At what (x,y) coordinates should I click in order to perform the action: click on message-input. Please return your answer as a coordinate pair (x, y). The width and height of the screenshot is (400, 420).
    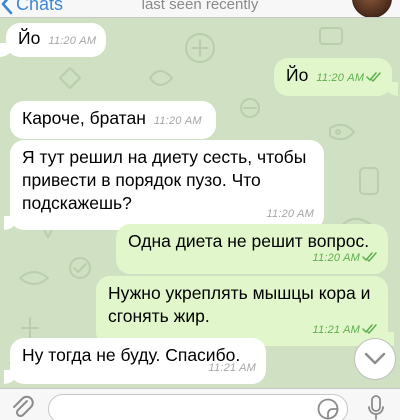
    Looking at the image, I should click on (198, 407).